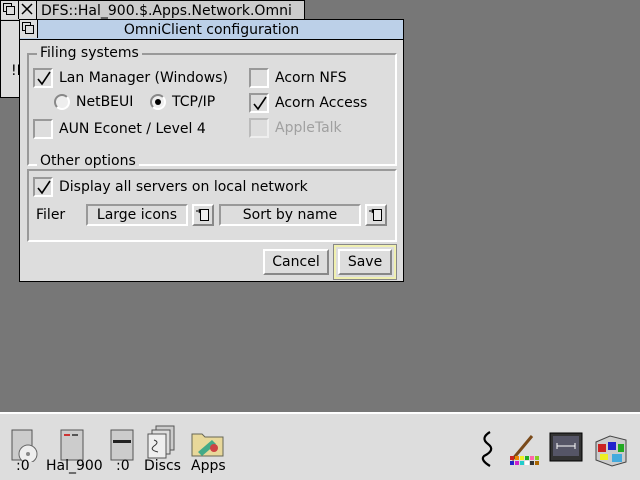  Describe the element at coordinates (290, 215) in the screenshot. I see `sort-mode-field: Sort by name` at that location.